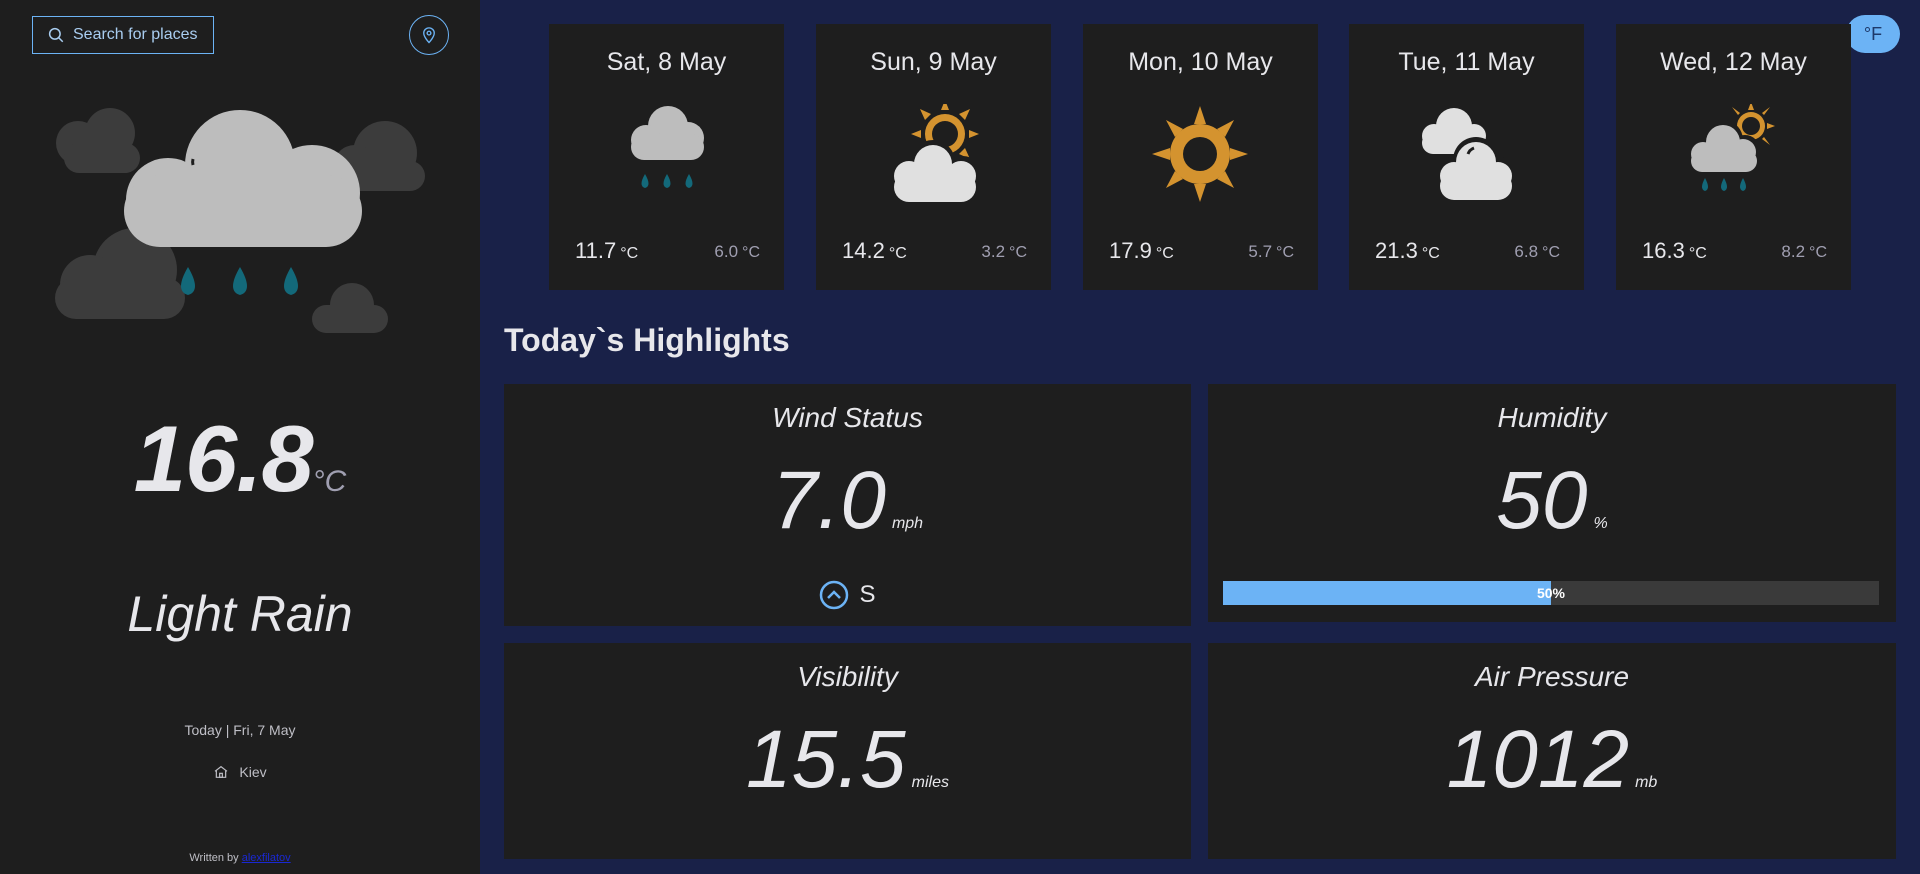 This screenshot has width=1920, height=874. What do you see at coordinates (1552, 676) in the screenshot?
I see `air-pressure-title: Air Pressure` at bounding box center [1552, 676].